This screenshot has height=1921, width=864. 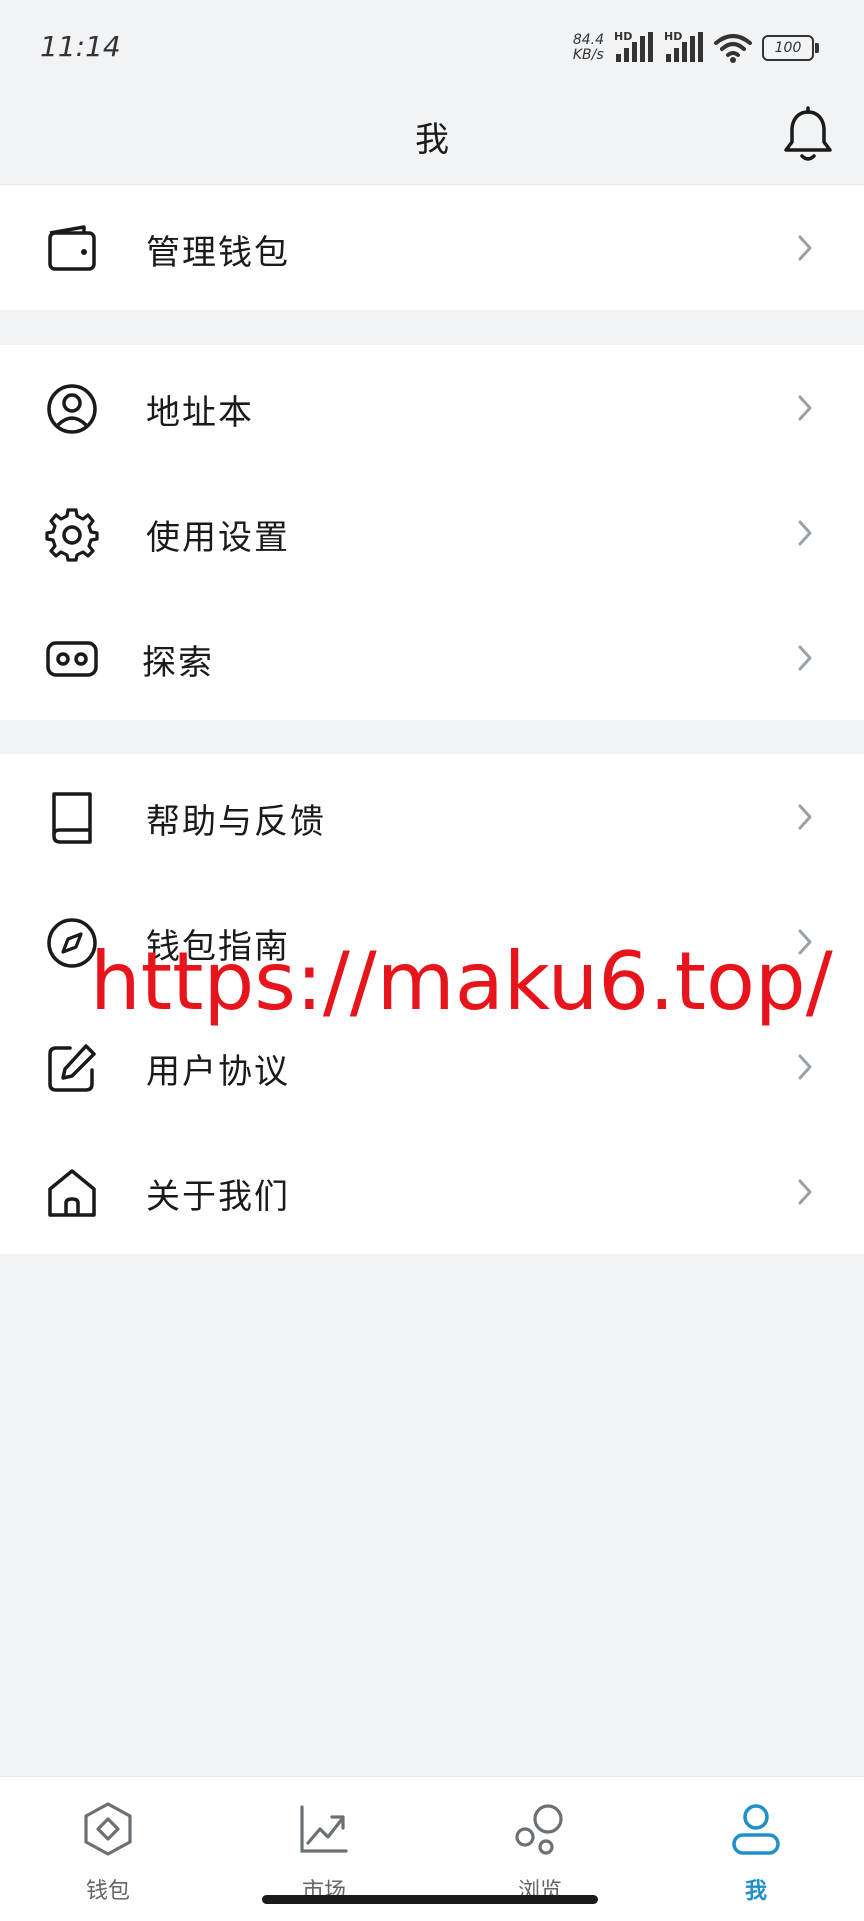 What do you see at coordinates (236, 822) in the screenshot?
I see `menu-item-label: 帮助与反馈` at bounding box center [236, 822].